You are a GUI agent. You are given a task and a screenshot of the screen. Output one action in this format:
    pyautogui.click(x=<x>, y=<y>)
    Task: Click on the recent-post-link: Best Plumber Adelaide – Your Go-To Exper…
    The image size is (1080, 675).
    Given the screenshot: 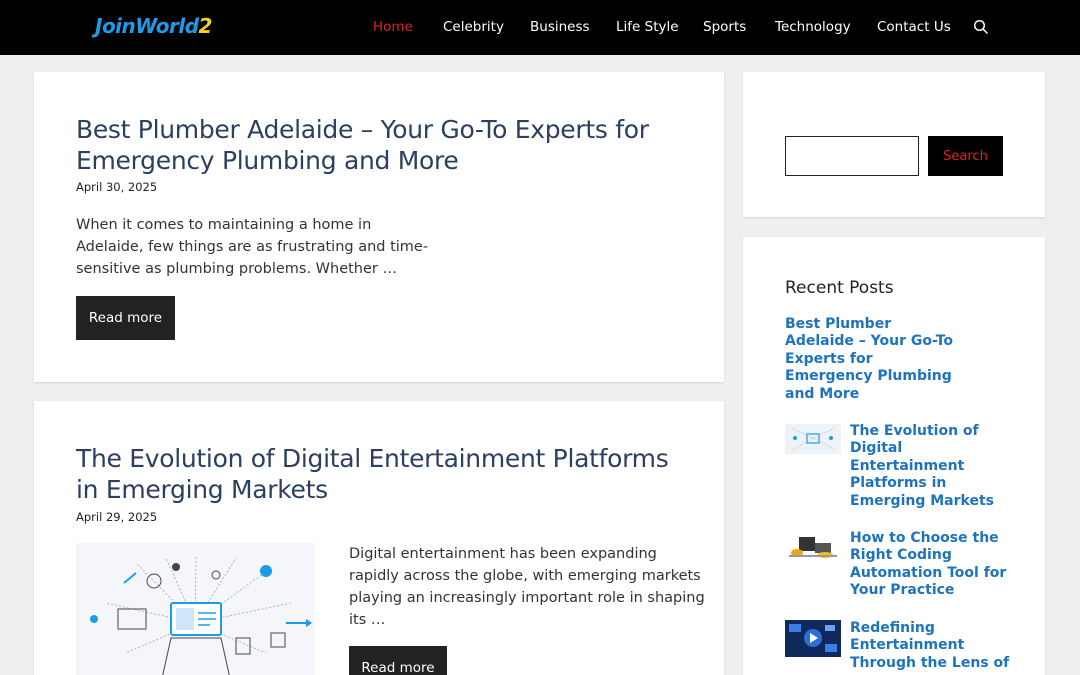 What is the action you would take?
    pyautogui.click(x=869, y=359)
    